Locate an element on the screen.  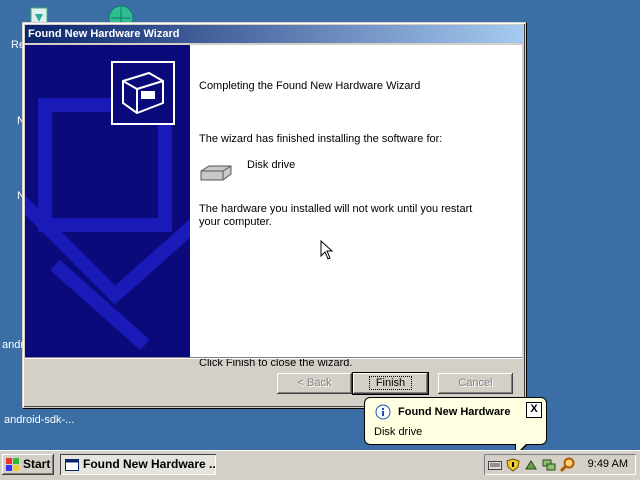
hardware-wizard-logo is located at coordinates (143, 93).